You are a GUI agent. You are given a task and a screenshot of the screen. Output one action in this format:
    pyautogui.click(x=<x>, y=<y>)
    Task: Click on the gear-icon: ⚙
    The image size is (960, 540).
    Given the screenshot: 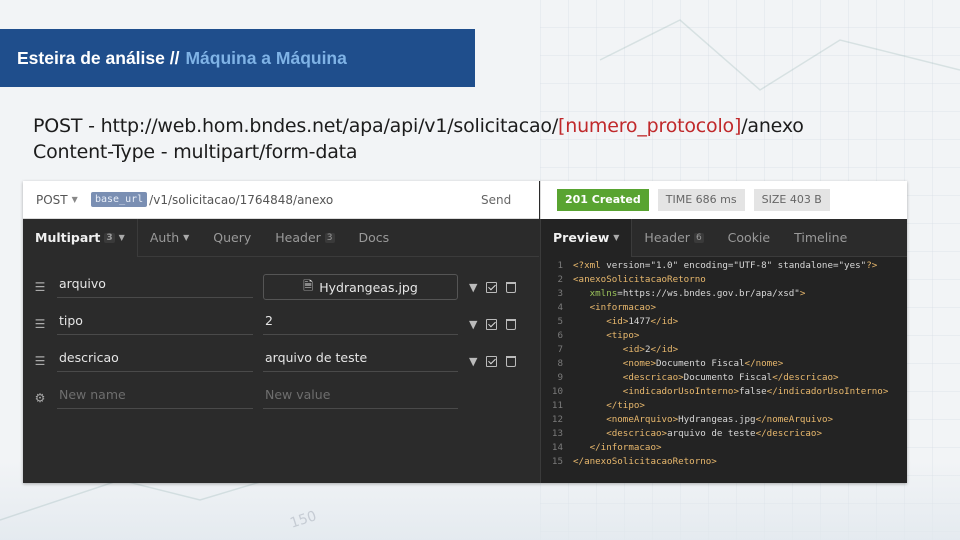 What is the action you would take?
    pyautogui.click(x=40, y=398)
    